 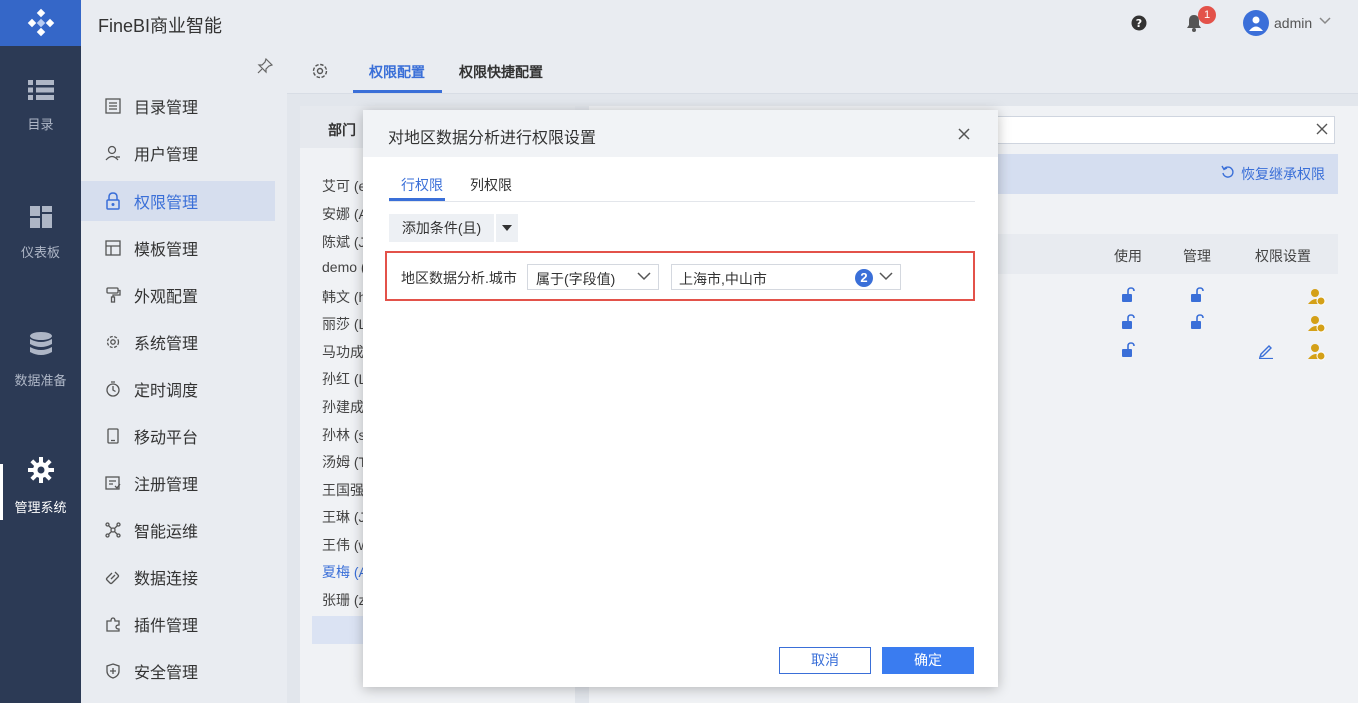 I want to click on settings-icon, so click(x=113, y=342).